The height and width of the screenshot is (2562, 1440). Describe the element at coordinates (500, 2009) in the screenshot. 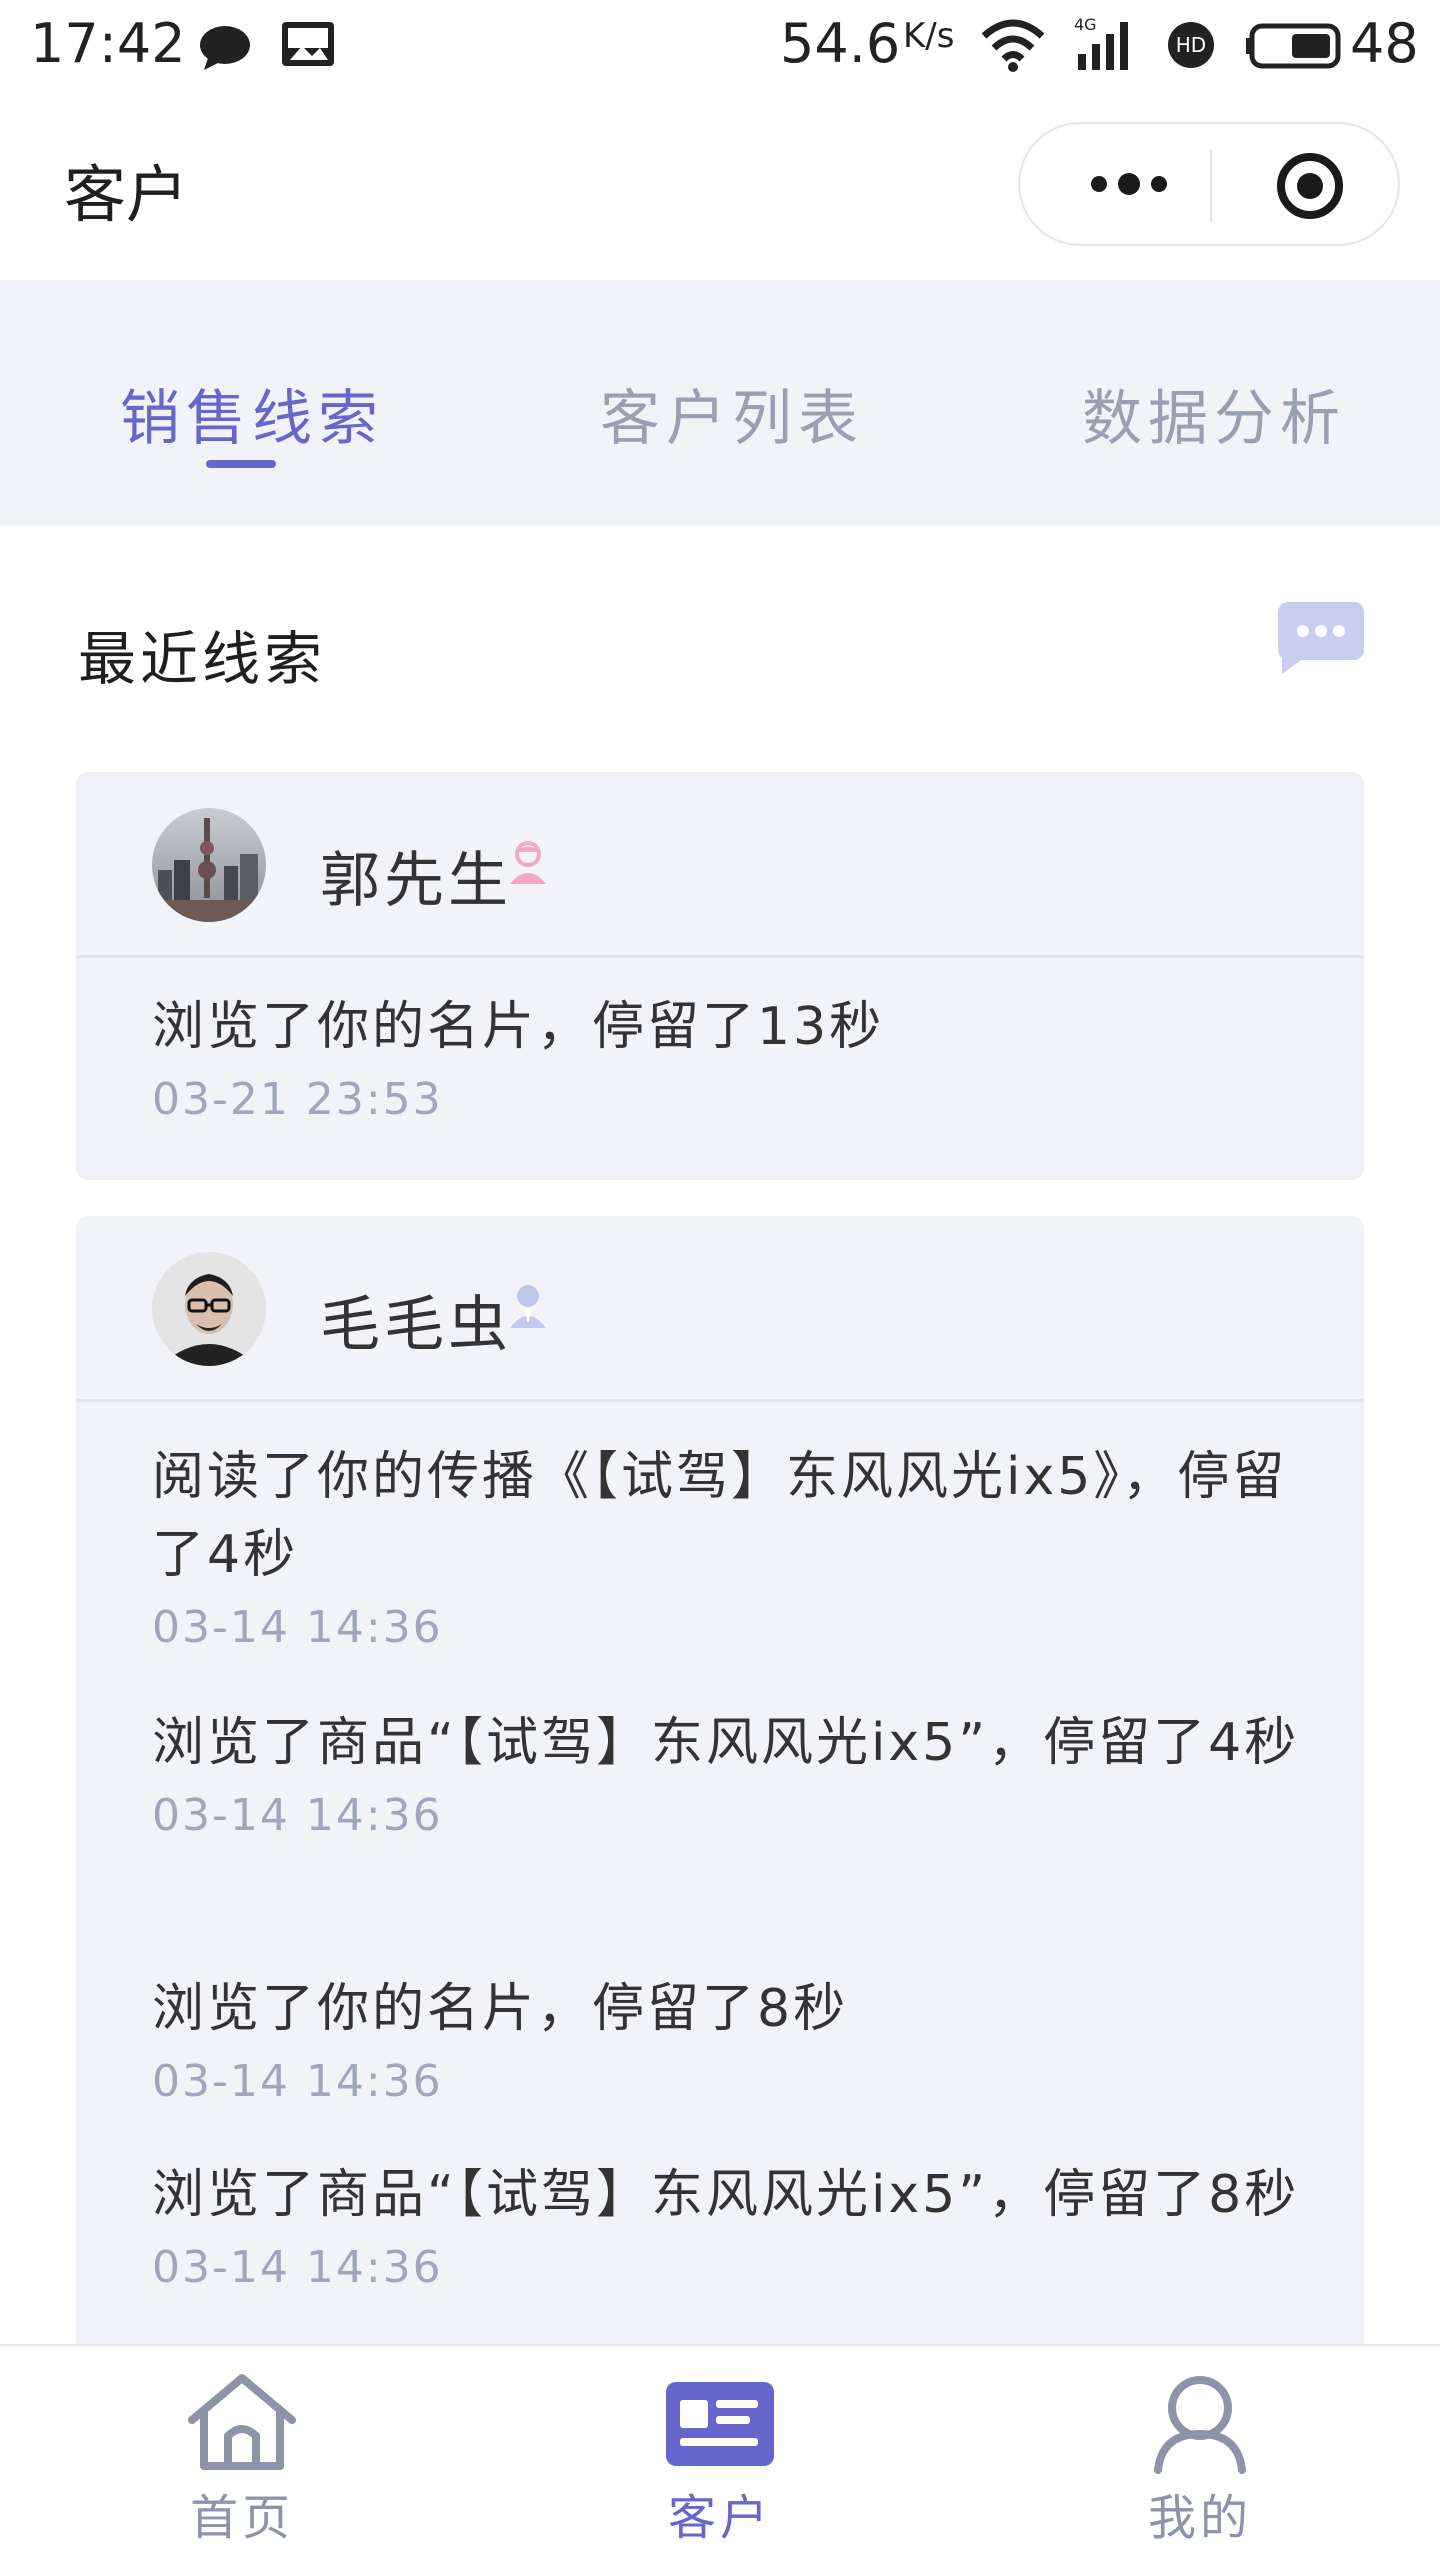

I see `activity-text: 浏览了你的名片，停留了8秒` at that location.